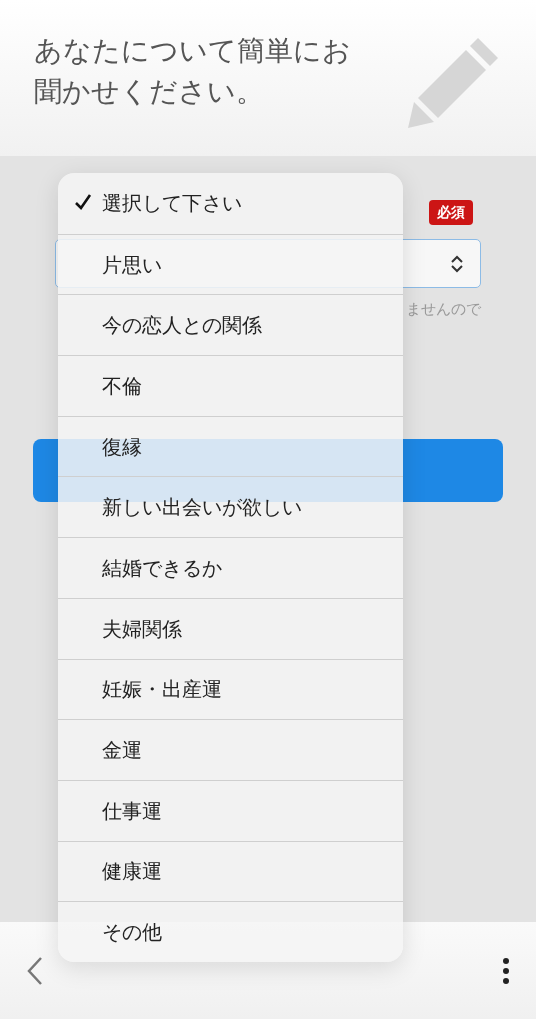  Describe the element at coordinates (230, 749) in the screenshot. I see `dropdown-option: 金運` at that location.